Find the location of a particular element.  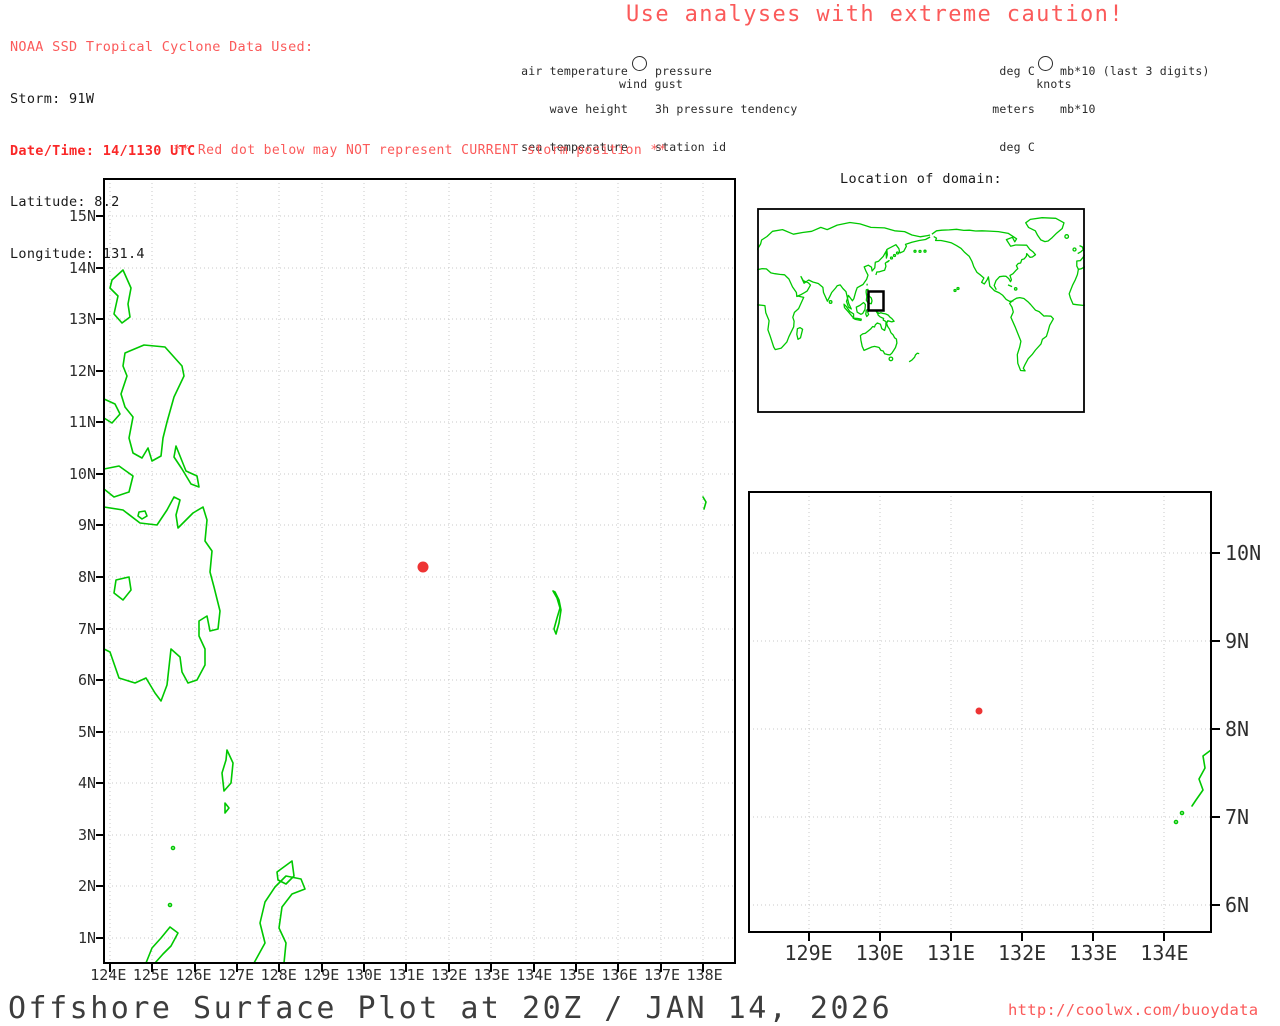

lat-tick-label: 3N is located at coordinates (87, 835).